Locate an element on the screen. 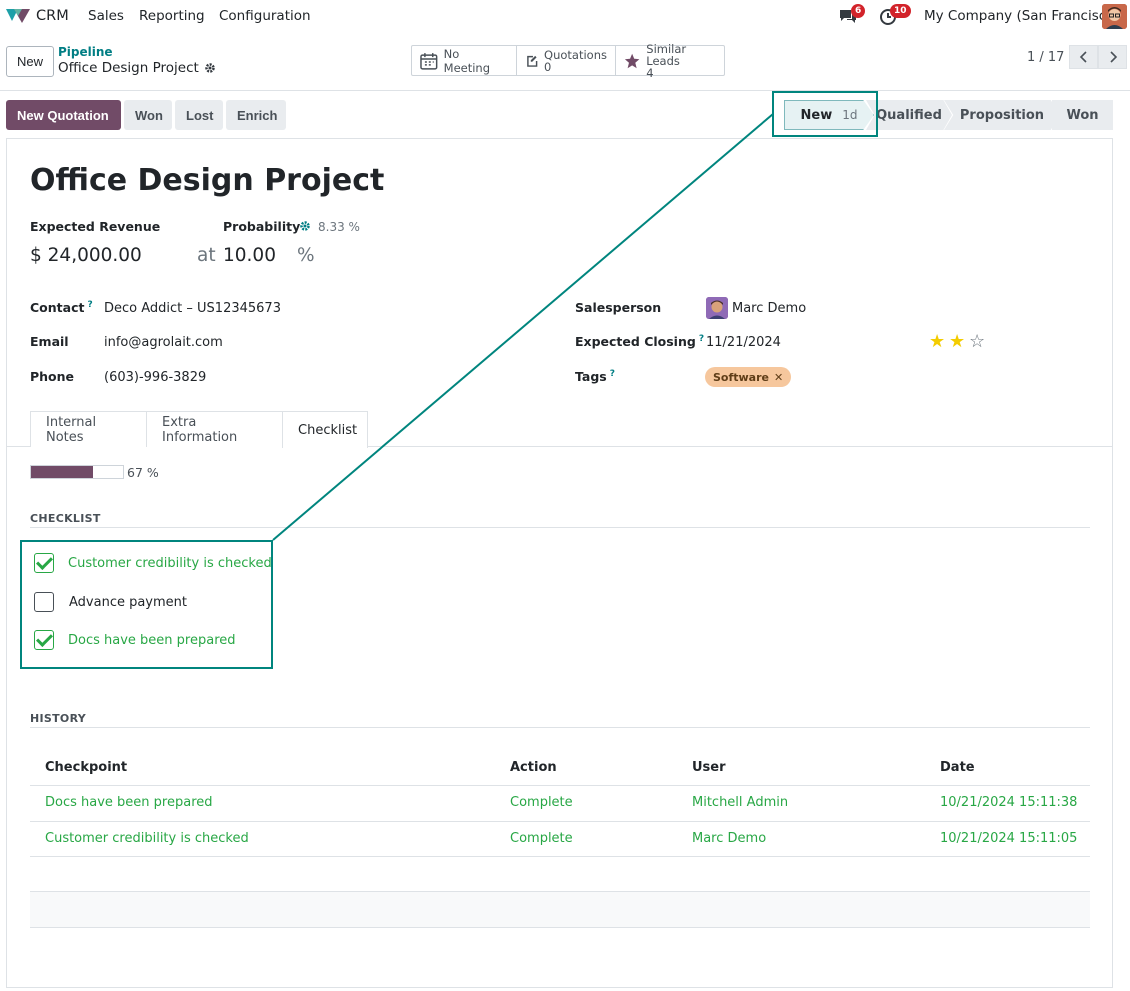 This screenshot has width=1130, height=991. expected-closing-label-text: Expected Closing is located at coordinates (635, 342).